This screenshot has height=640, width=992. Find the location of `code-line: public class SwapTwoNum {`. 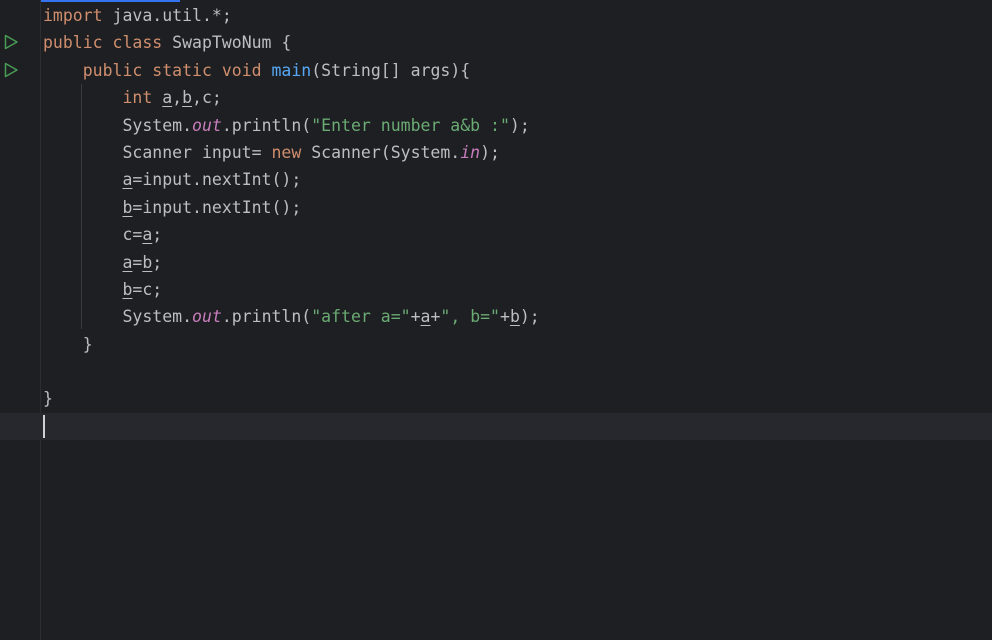

code-line: public class SwapTwoNum { is located at coordinates (515, 42).